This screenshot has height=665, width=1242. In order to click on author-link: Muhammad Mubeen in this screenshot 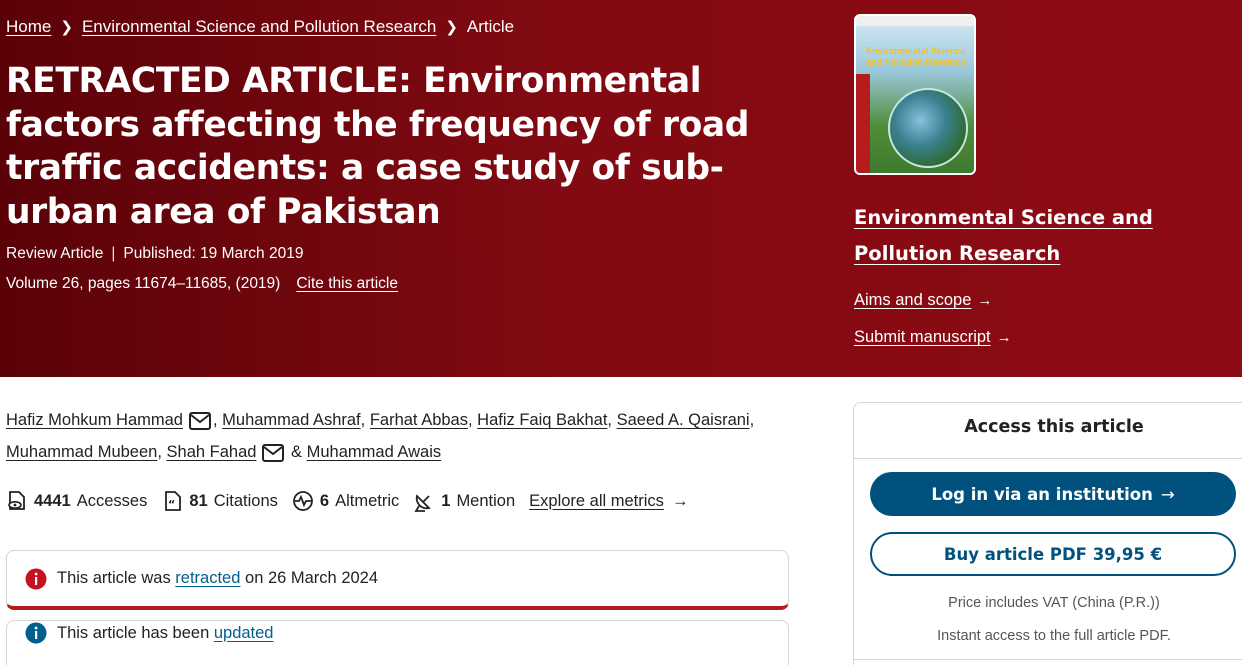, I will do `click(81, 452)`.